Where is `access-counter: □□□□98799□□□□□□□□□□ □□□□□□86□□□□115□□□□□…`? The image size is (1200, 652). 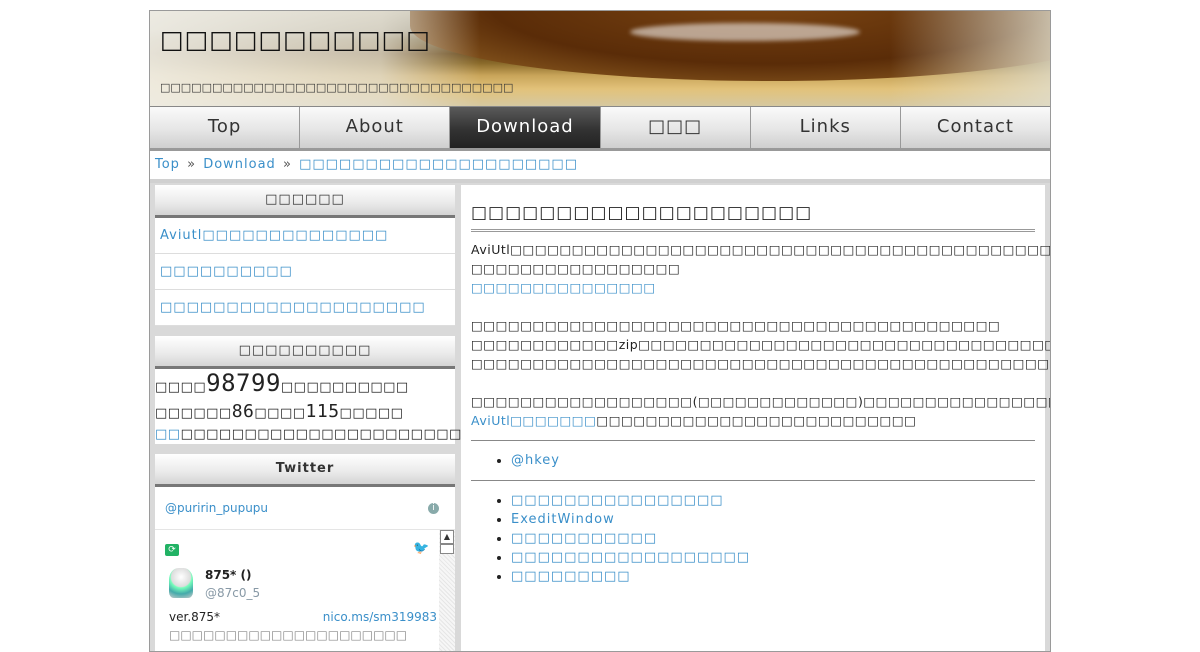
access-counter: □□□□98799□□□□□□□□□□ □□□□□□86□□□□115□□□□□… is located at coordinates (321, 406).